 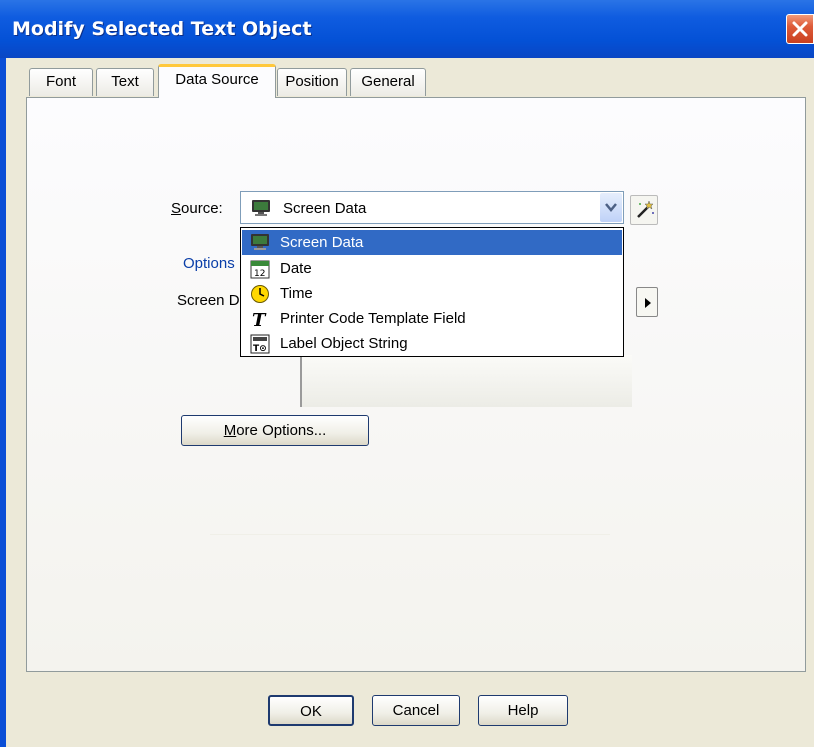 I want to click on tab-font: Font, so click(x=61, y=82).